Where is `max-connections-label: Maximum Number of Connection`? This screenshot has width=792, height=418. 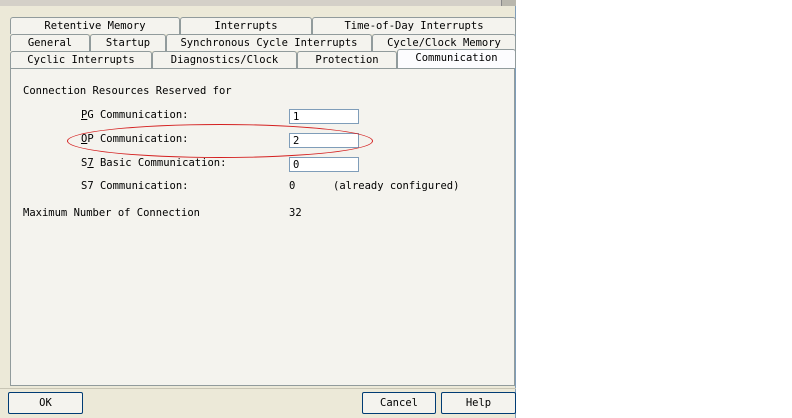 max-connections-label: Maximum Number of Connection is located at coordinates (112, 213).